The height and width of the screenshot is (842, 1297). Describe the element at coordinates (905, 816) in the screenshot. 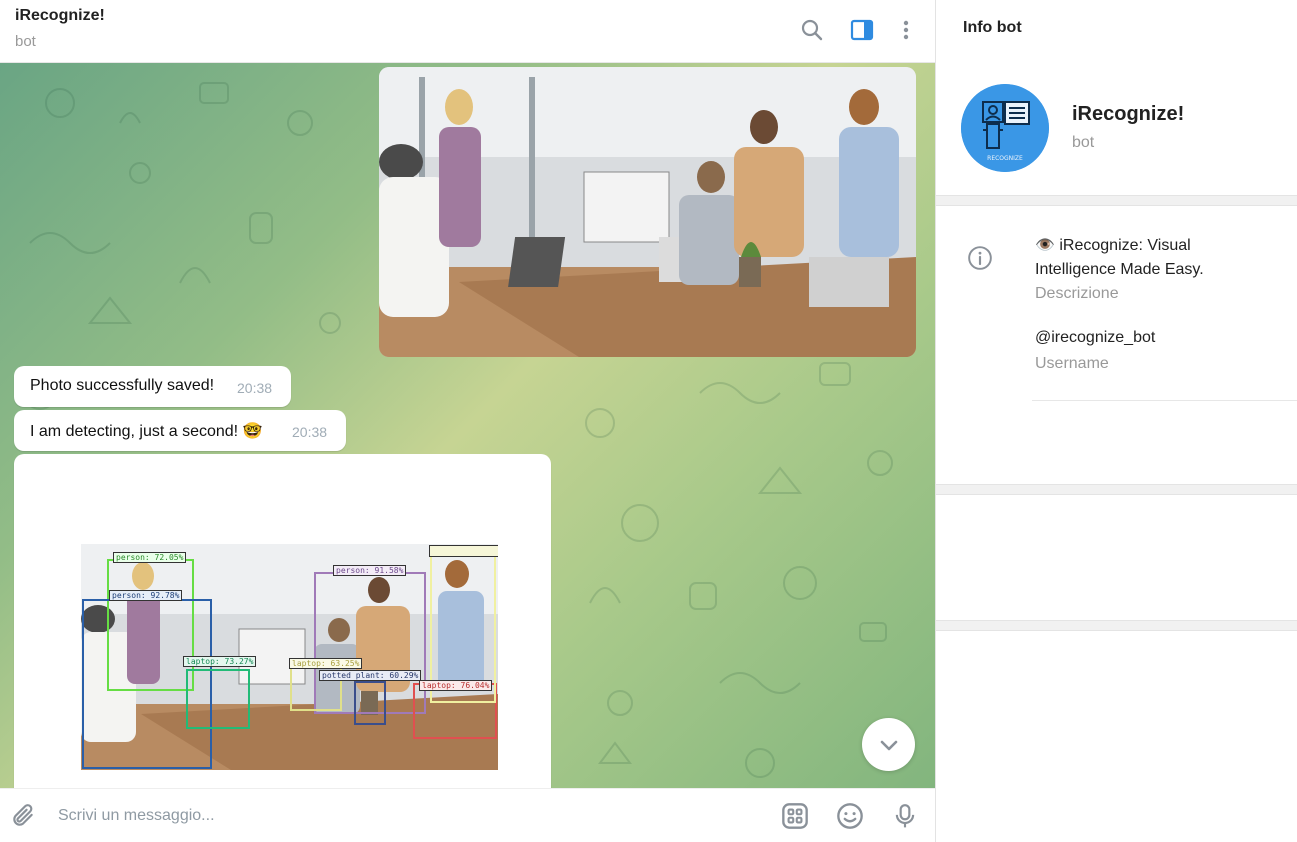

I see `microphone-icon` at that location.